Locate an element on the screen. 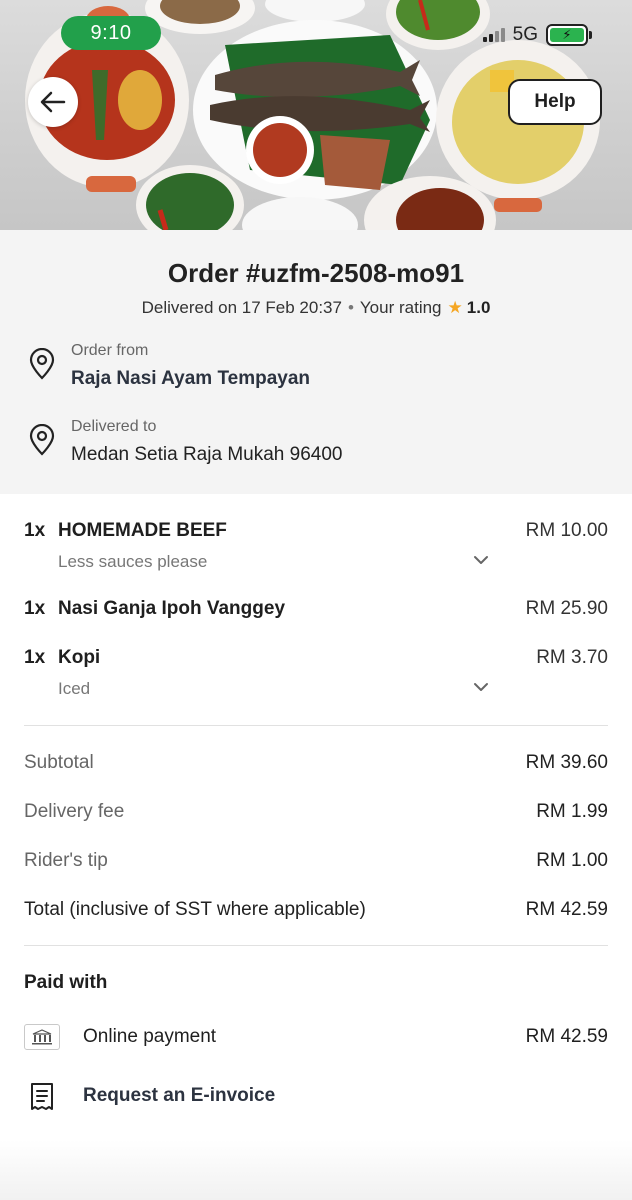 This screenshot has width=632, height=1200. rider-tip-label: Rider's tip is located at coordinates (66, 860).